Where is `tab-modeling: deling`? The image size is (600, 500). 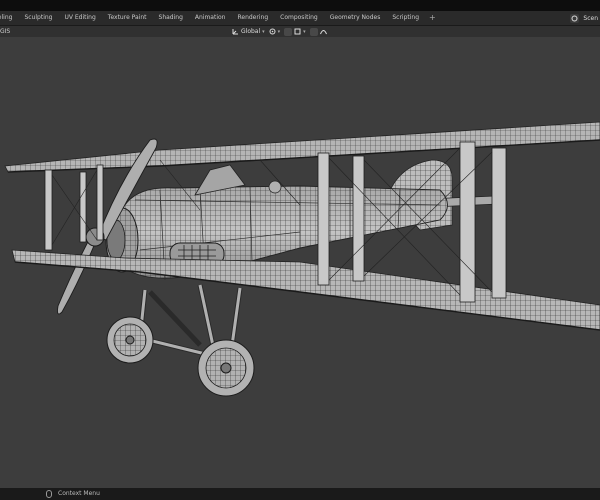 tab-modeling: deling is located at coordinates (9, 18).